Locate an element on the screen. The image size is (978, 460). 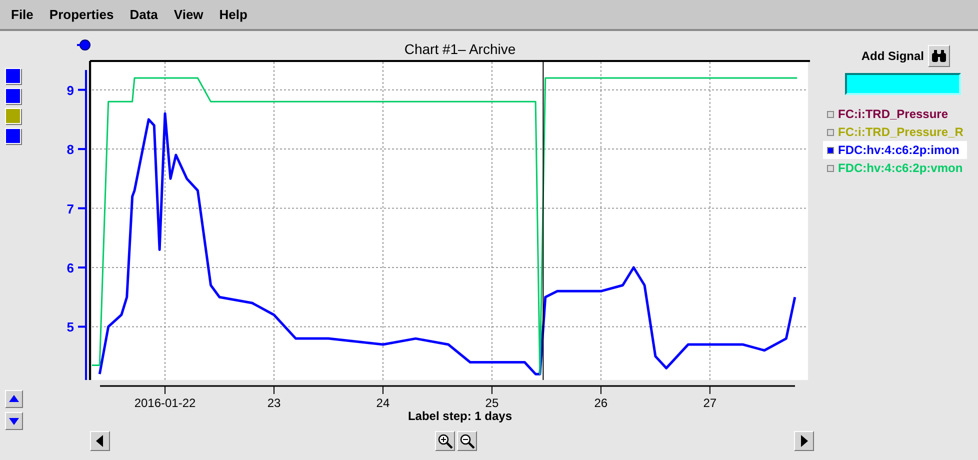
zoom-out-icon is located at coordinates (467, 441).